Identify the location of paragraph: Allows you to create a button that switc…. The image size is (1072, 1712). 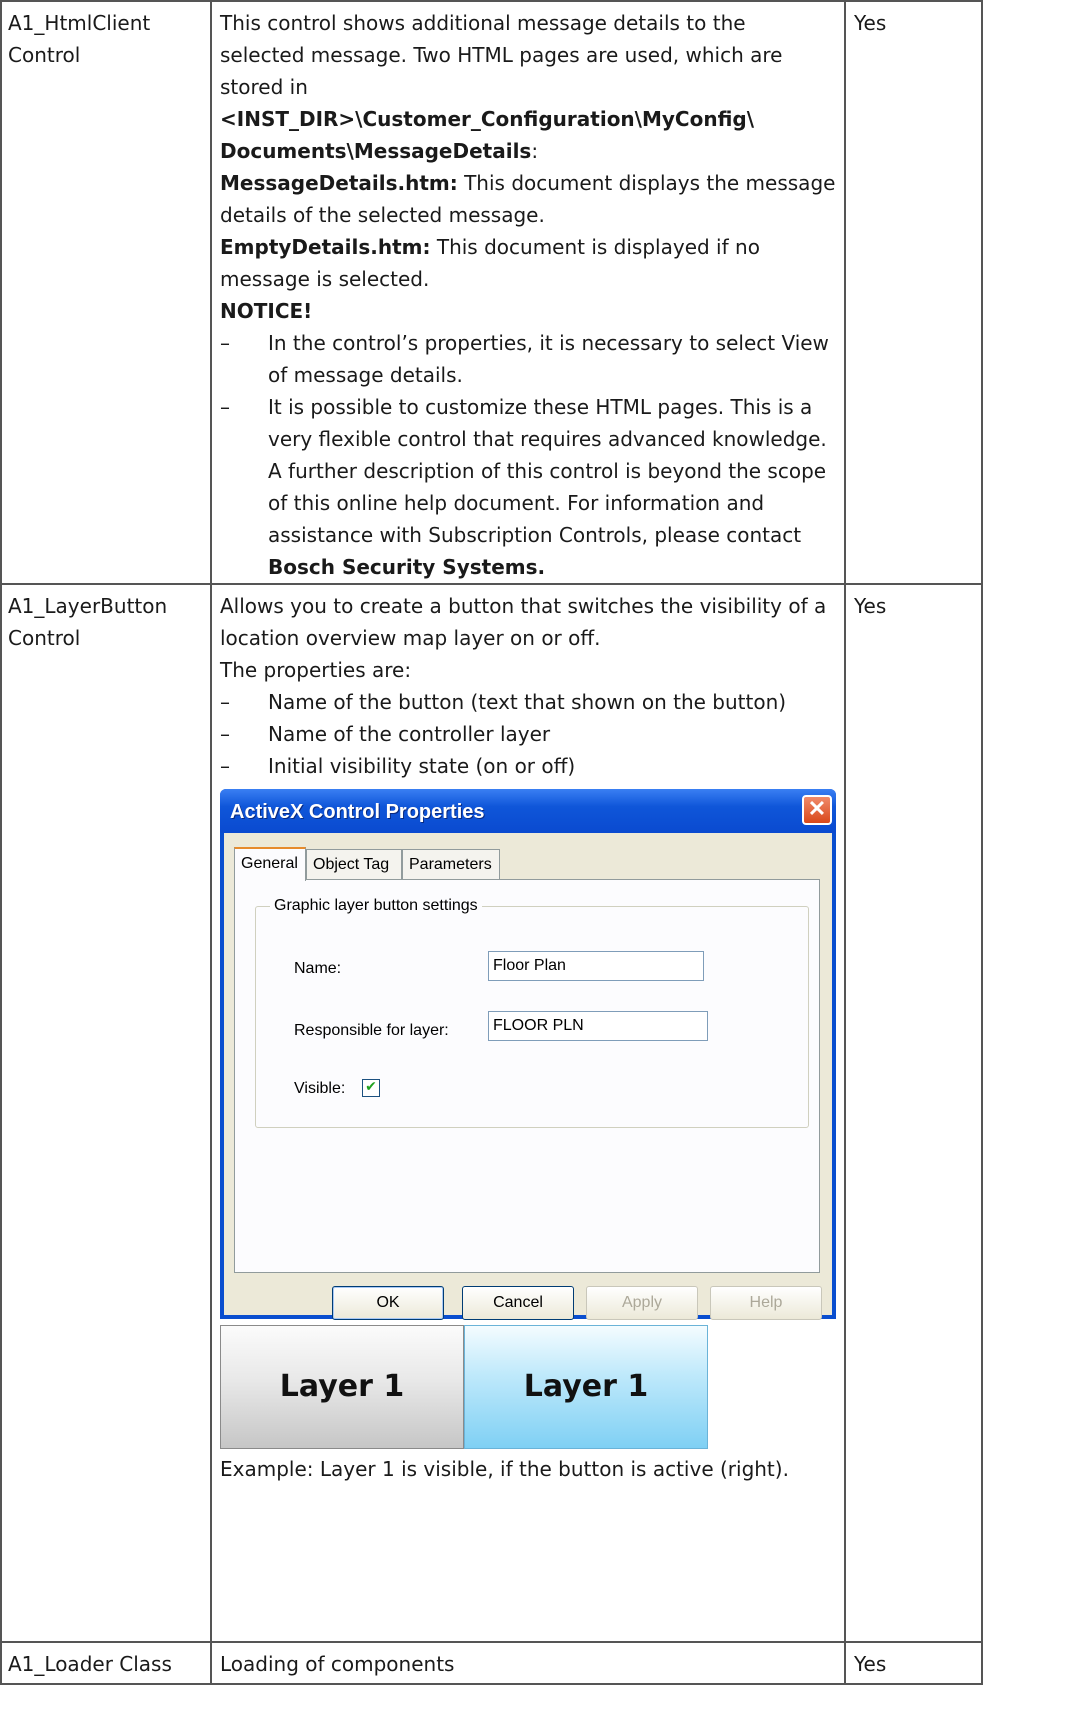
(523, 622).